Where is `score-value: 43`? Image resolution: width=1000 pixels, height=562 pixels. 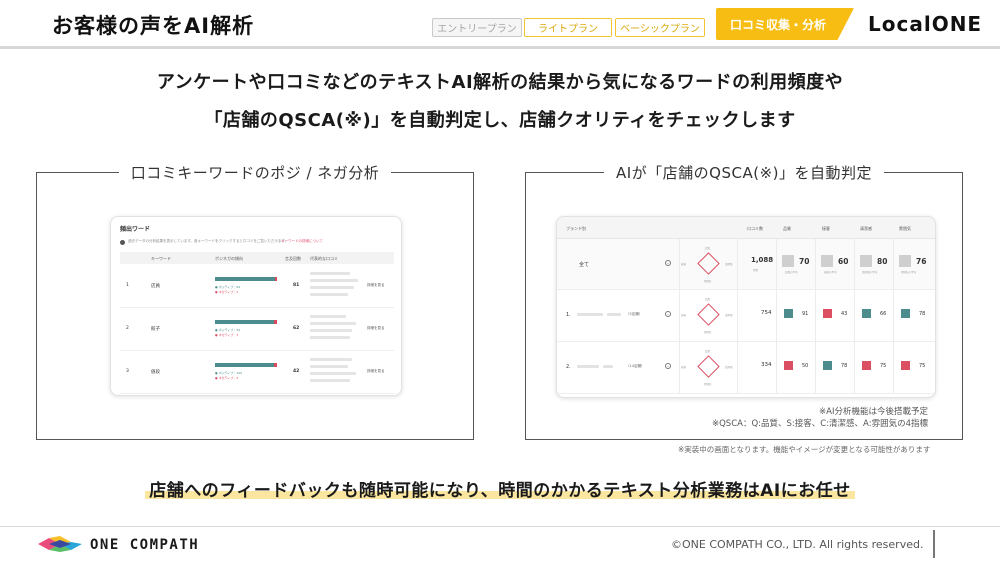 score-value: 43 is located at coordinates (844, 314).